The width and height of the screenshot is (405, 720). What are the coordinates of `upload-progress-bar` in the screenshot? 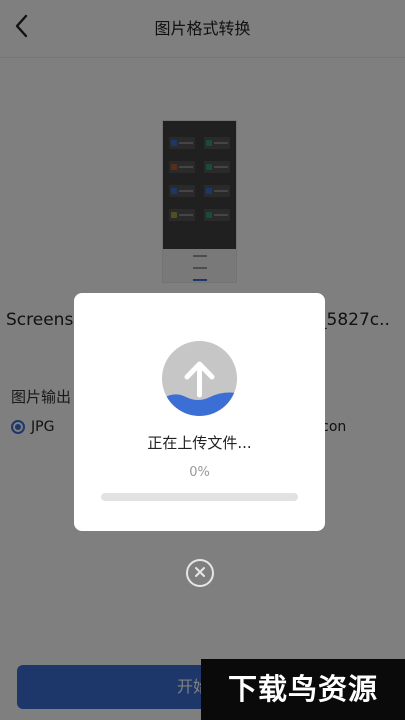 It's located at (199, 497).